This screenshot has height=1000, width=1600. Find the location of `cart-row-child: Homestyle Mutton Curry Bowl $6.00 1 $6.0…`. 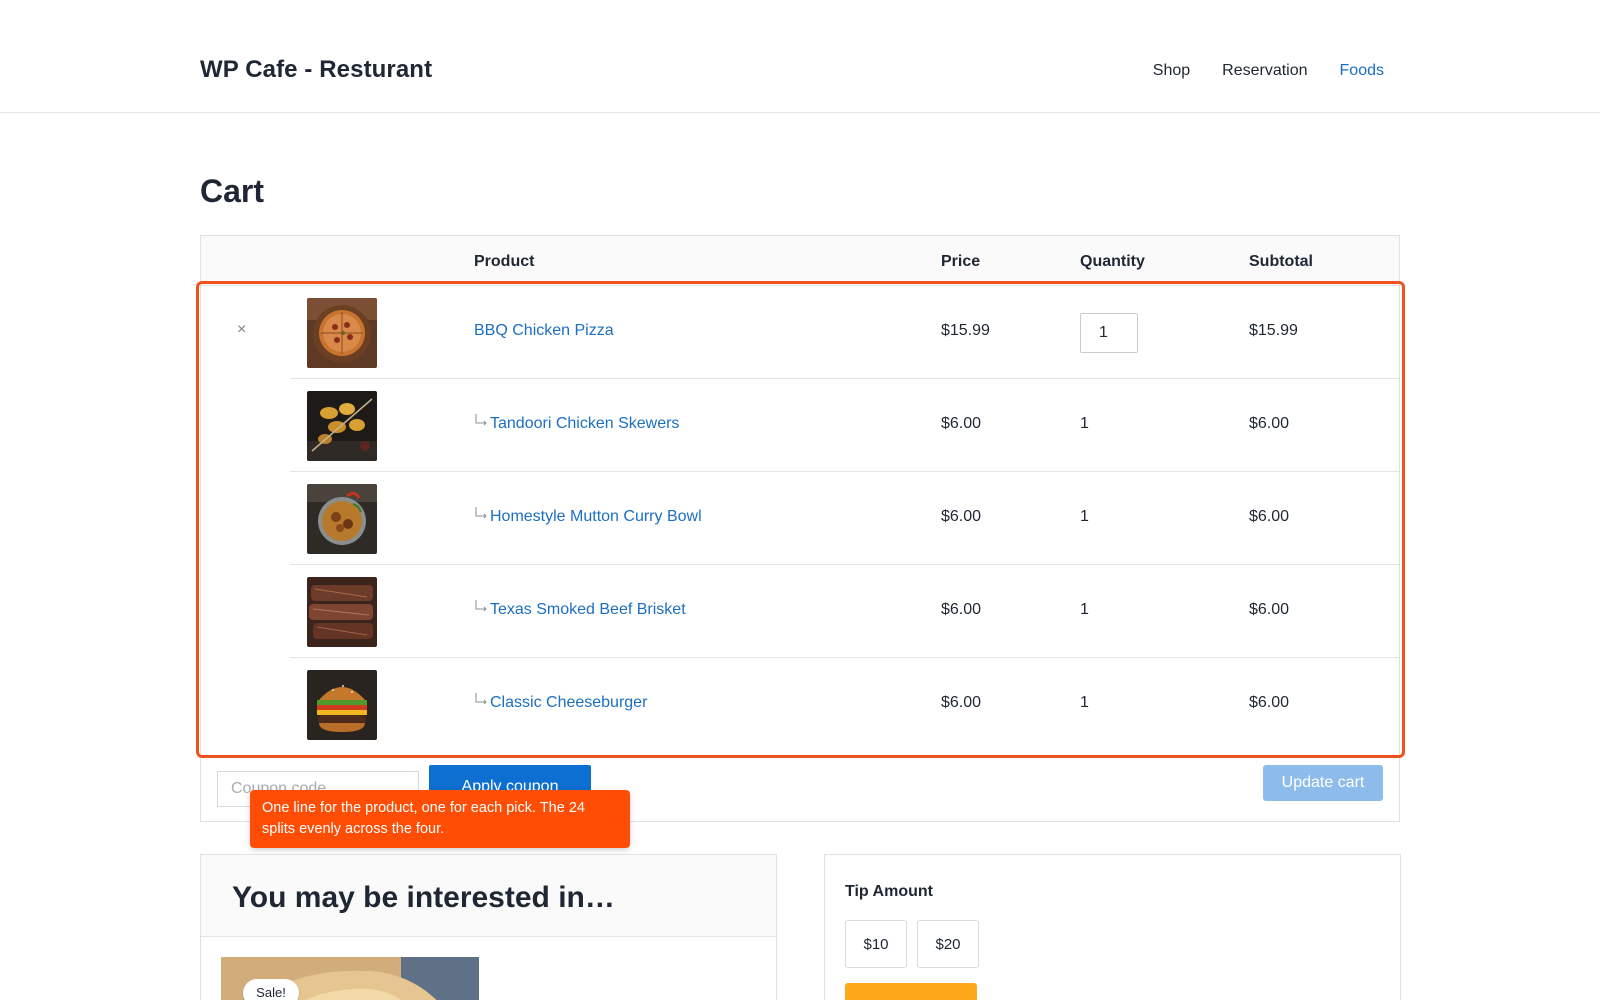

cart-row-child: Homestyle Mutton Curry Bowl $6.00 1 $6.0… is located at coordinates (800, 518).